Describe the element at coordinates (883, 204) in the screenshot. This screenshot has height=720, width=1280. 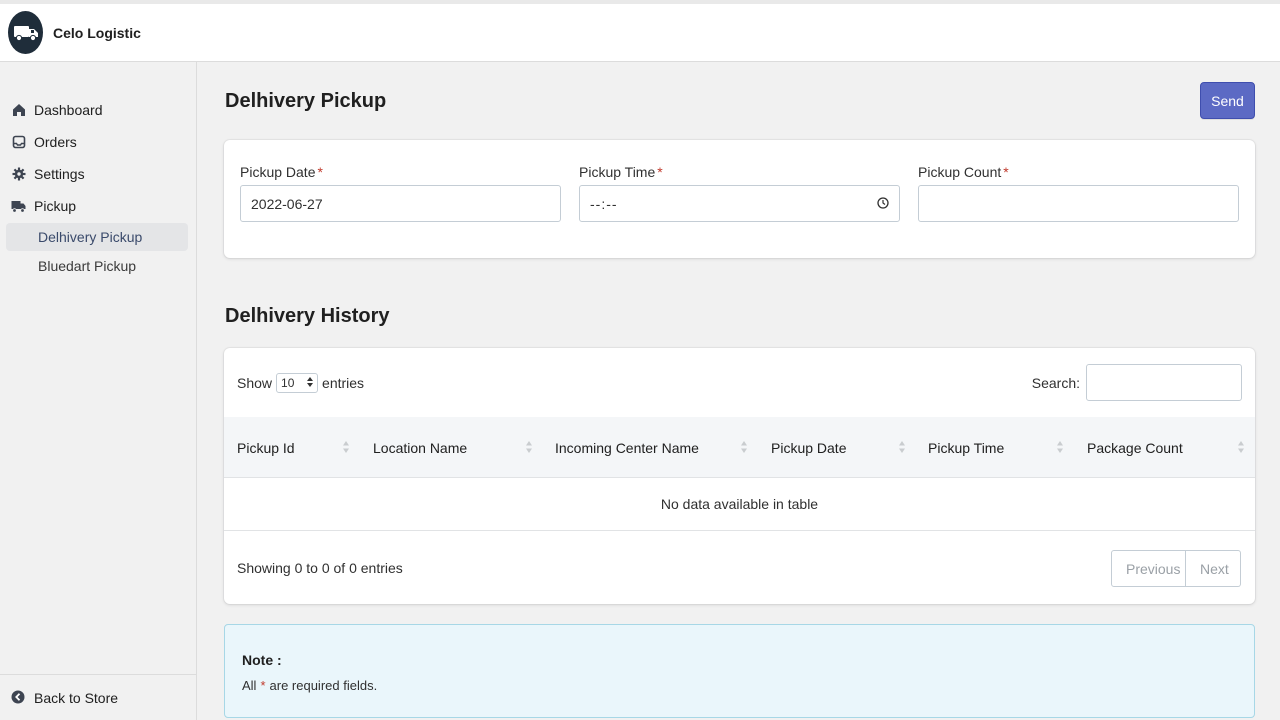
I see `clock-icon` at that location.